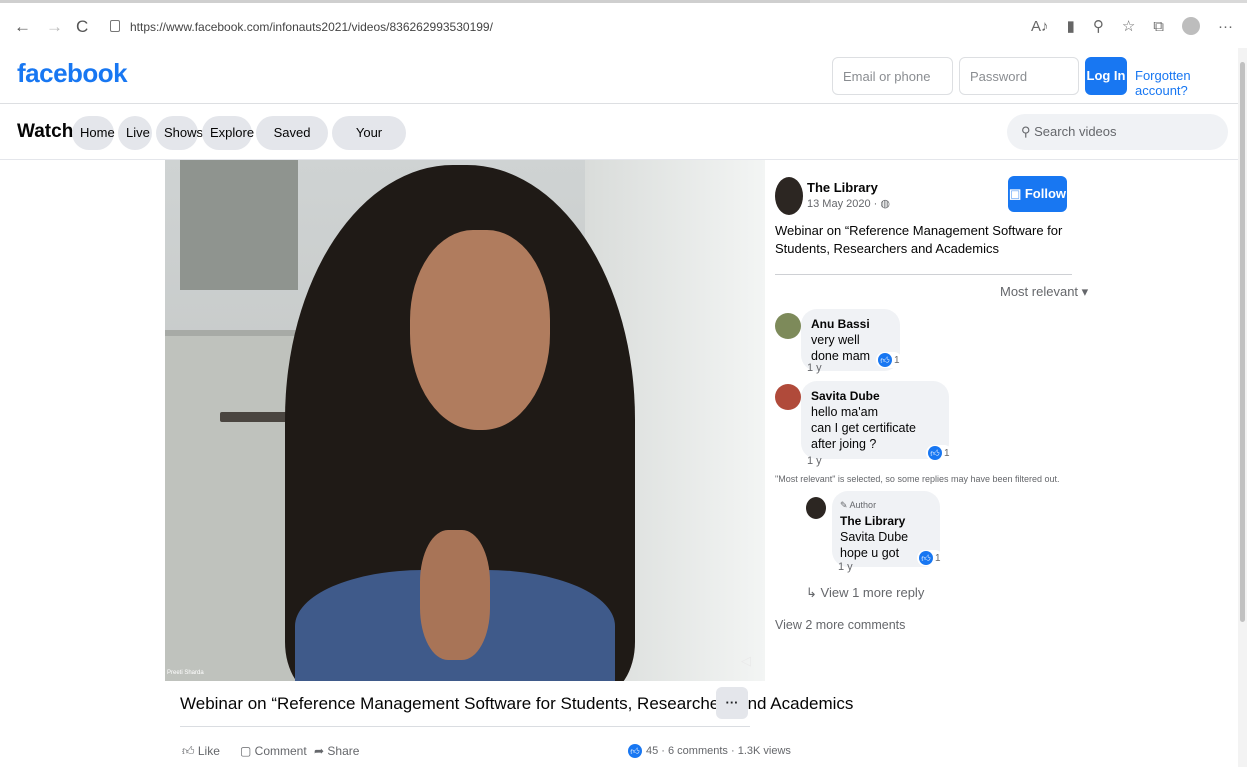 The height and width of the screenshot is (767, 1247). I want to click on like-label: Like, so click(208, 751).